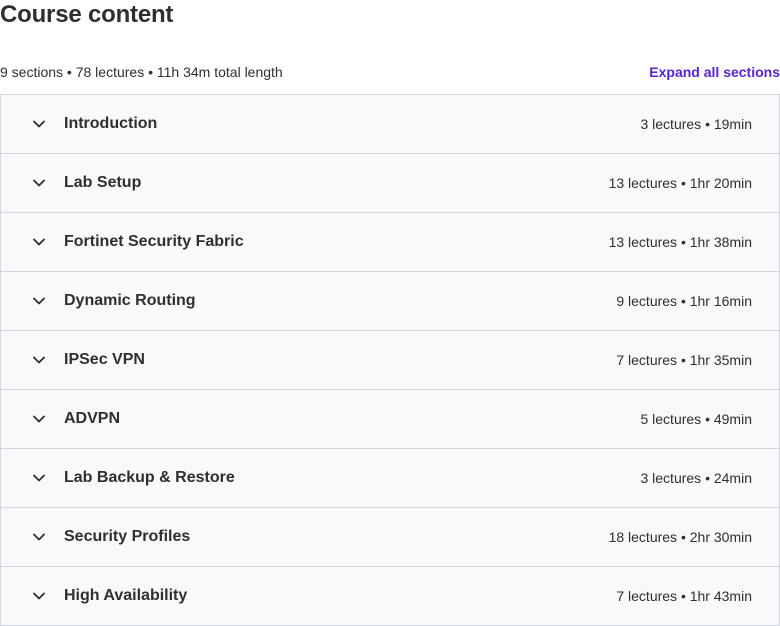 This screenshot has width=780, height=626. What do you see at coordinates (684, 360) in the screenshot?
I see `section-meta: 7 lectures • 1hr 35min` at bounding box center [684, 360].